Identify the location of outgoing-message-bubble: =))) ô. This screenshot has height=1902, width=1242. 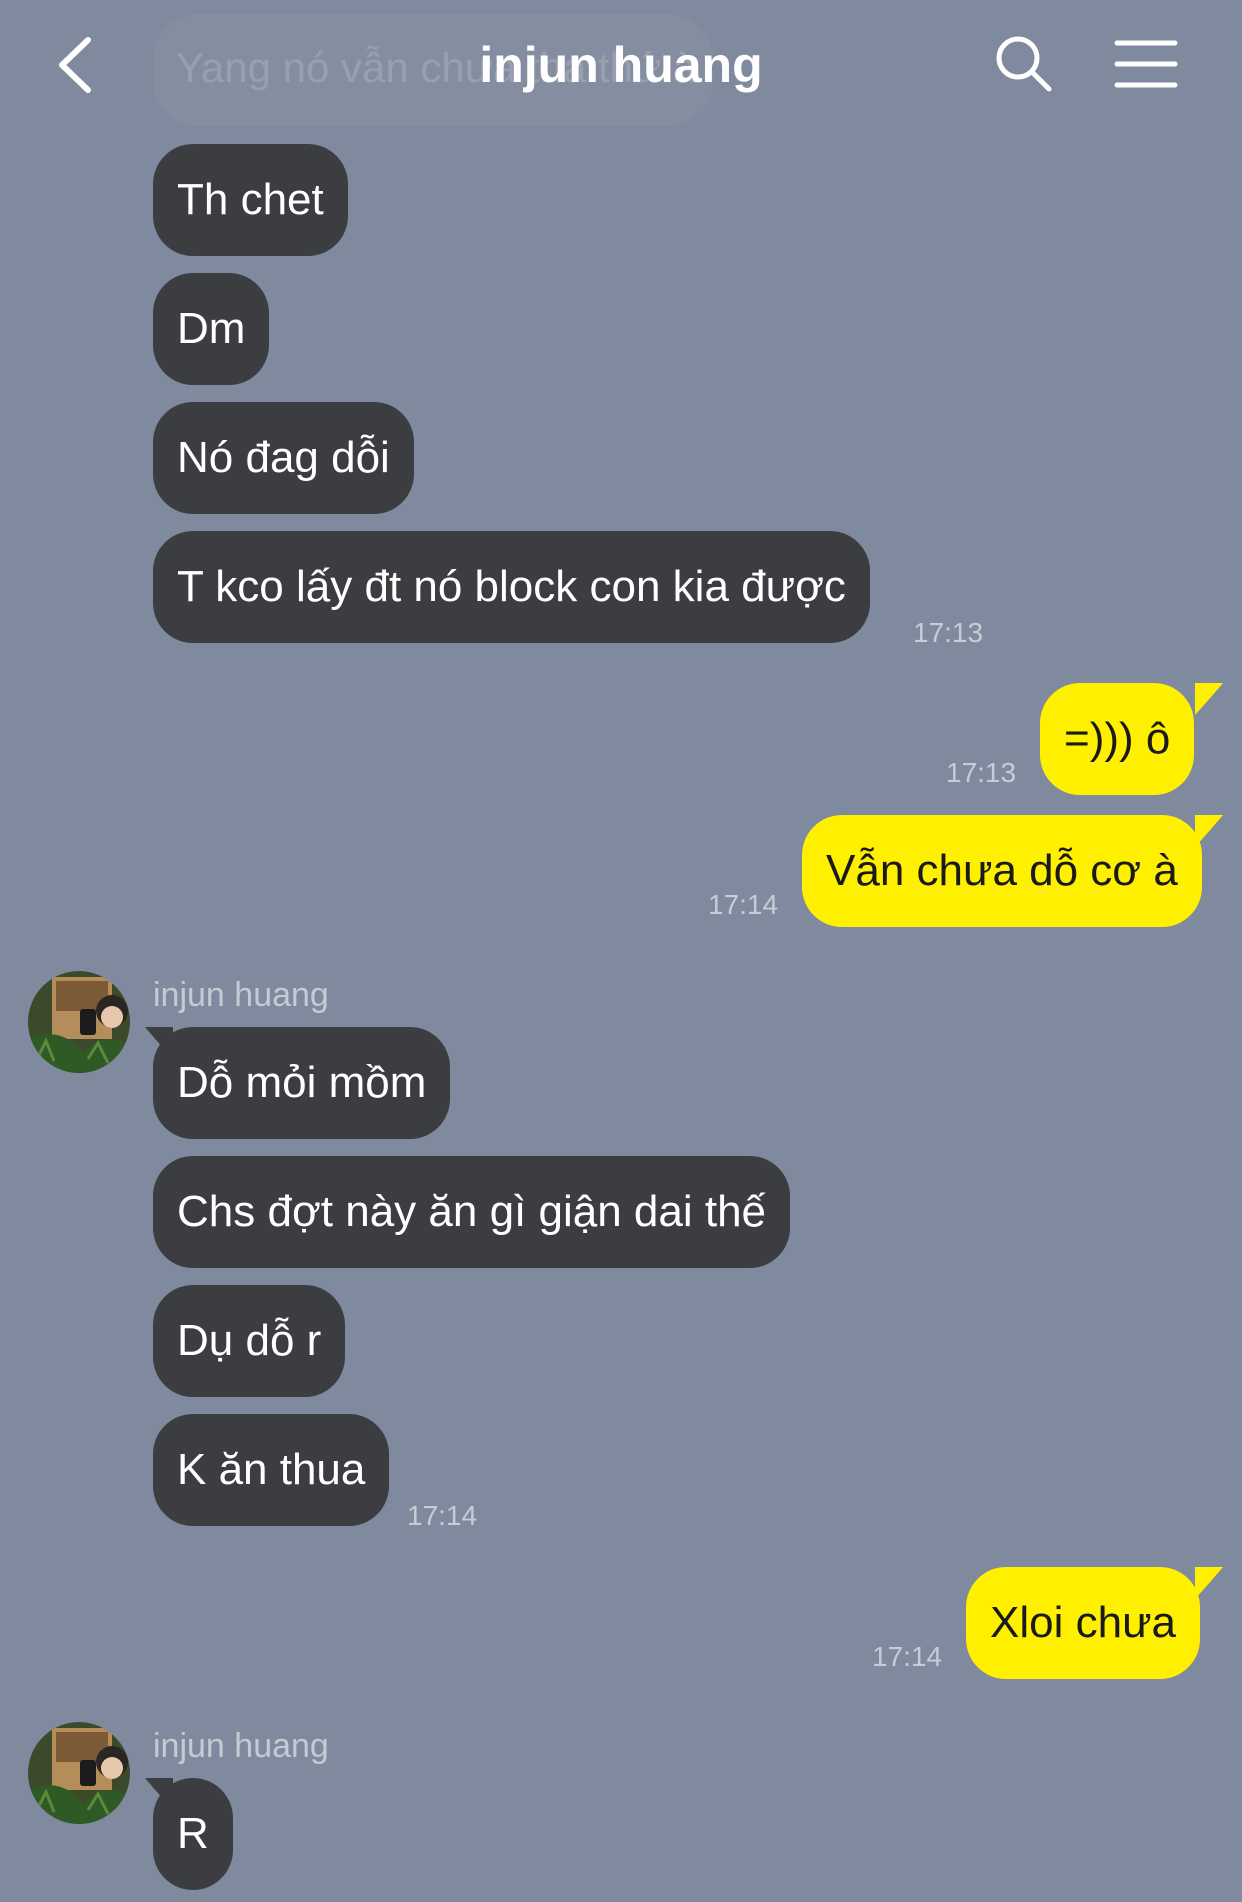
(1117, 739).